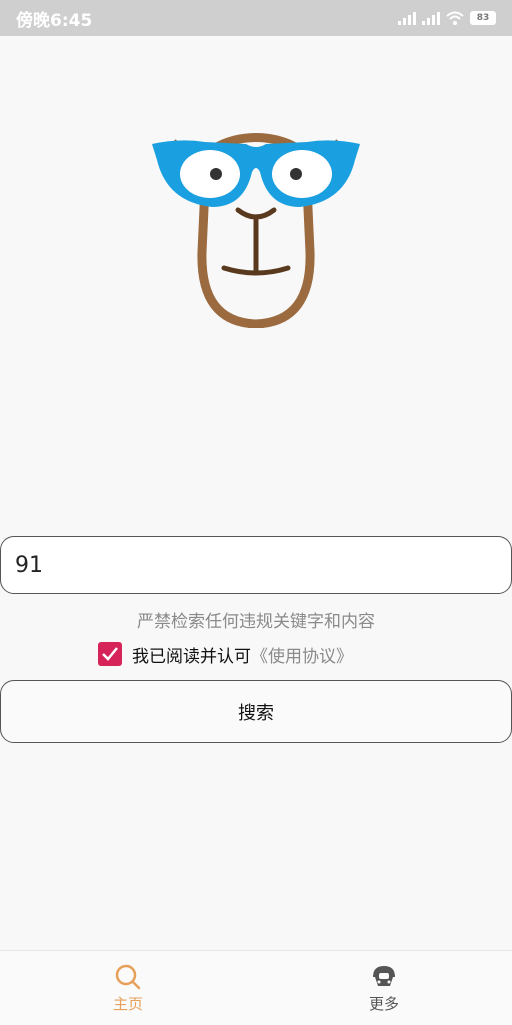 Image resolution: width=512 pixels, height=1025 pixels. Describe the element at coordinates (483, 18) in the screenshot. I see `battery-icon: 83` at that location.